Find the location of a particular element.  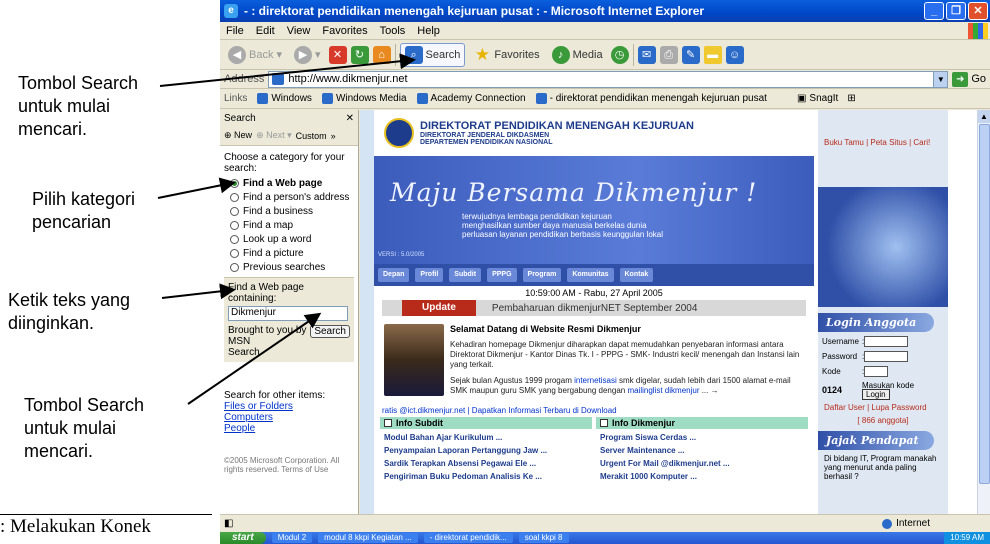

link-windows: Windows is located at coordinates (284, 98).